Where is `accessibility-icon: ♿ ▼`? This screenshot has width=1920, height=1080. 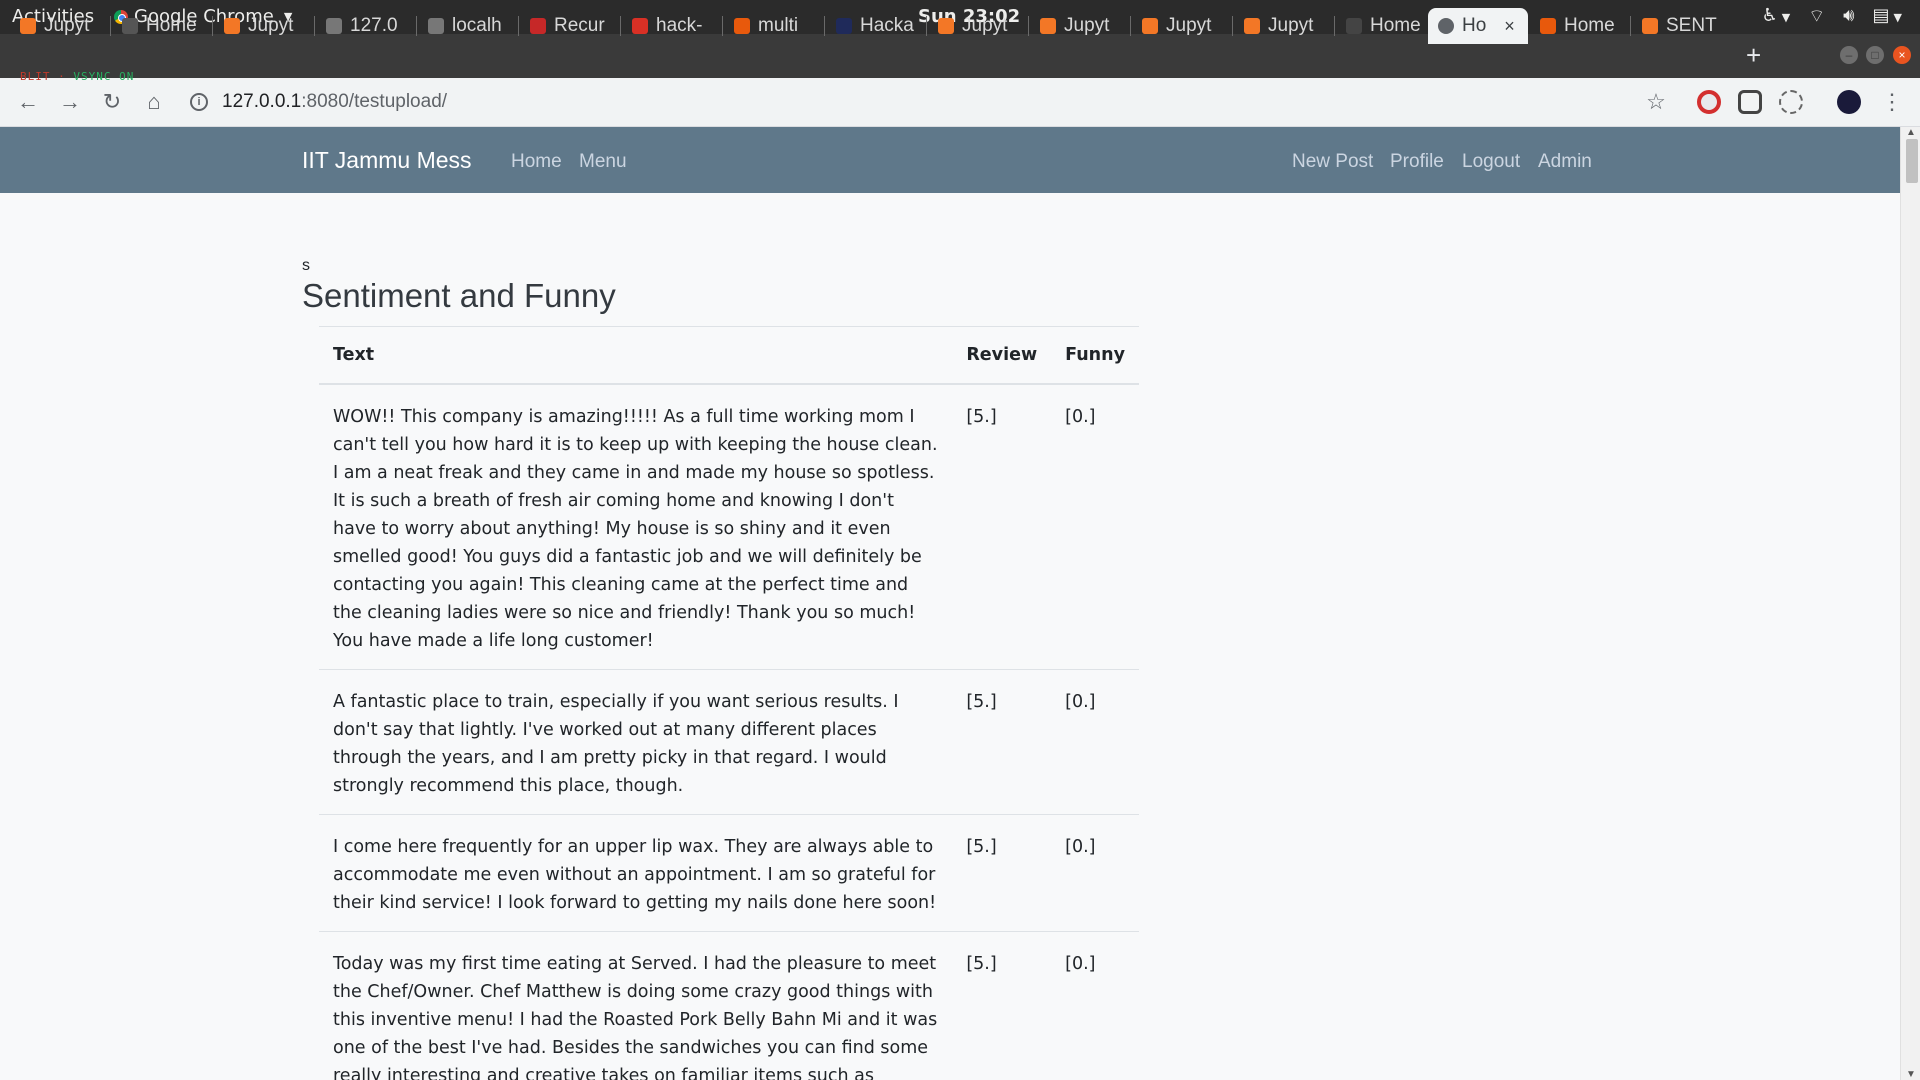 accessibility-icon: ♿ ▼ is located at coordinates (1776, 16).